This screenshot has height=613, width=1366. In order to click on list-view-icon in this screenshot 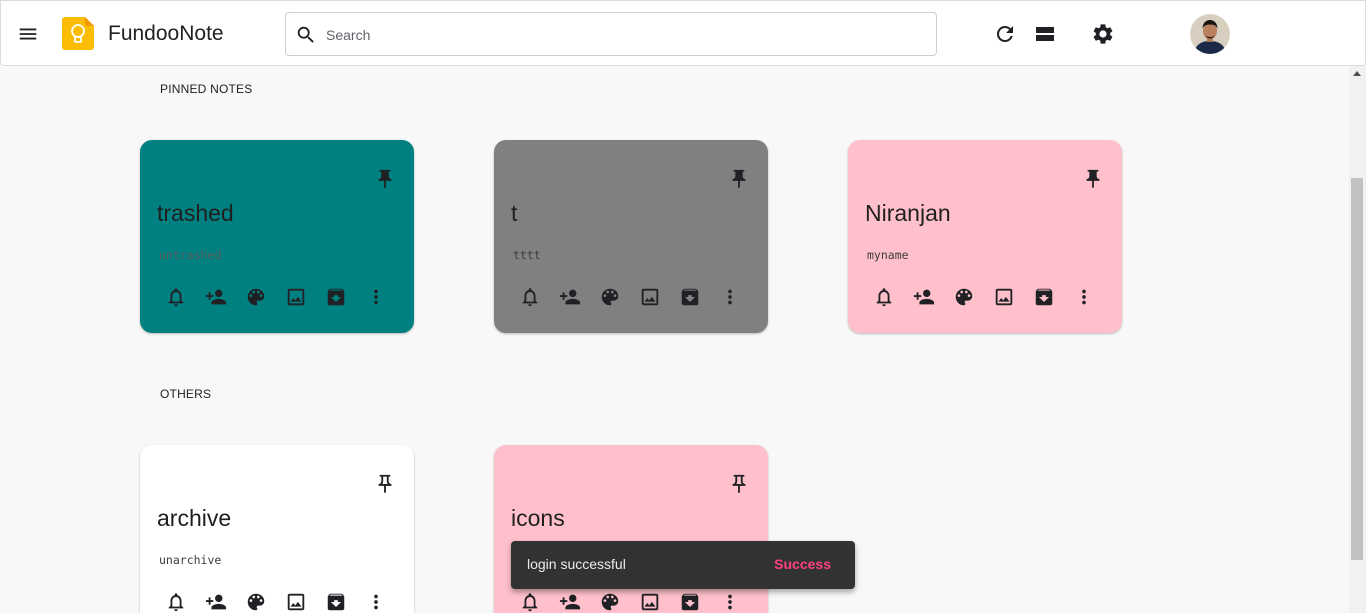, I will do `click(1045, 34)`.